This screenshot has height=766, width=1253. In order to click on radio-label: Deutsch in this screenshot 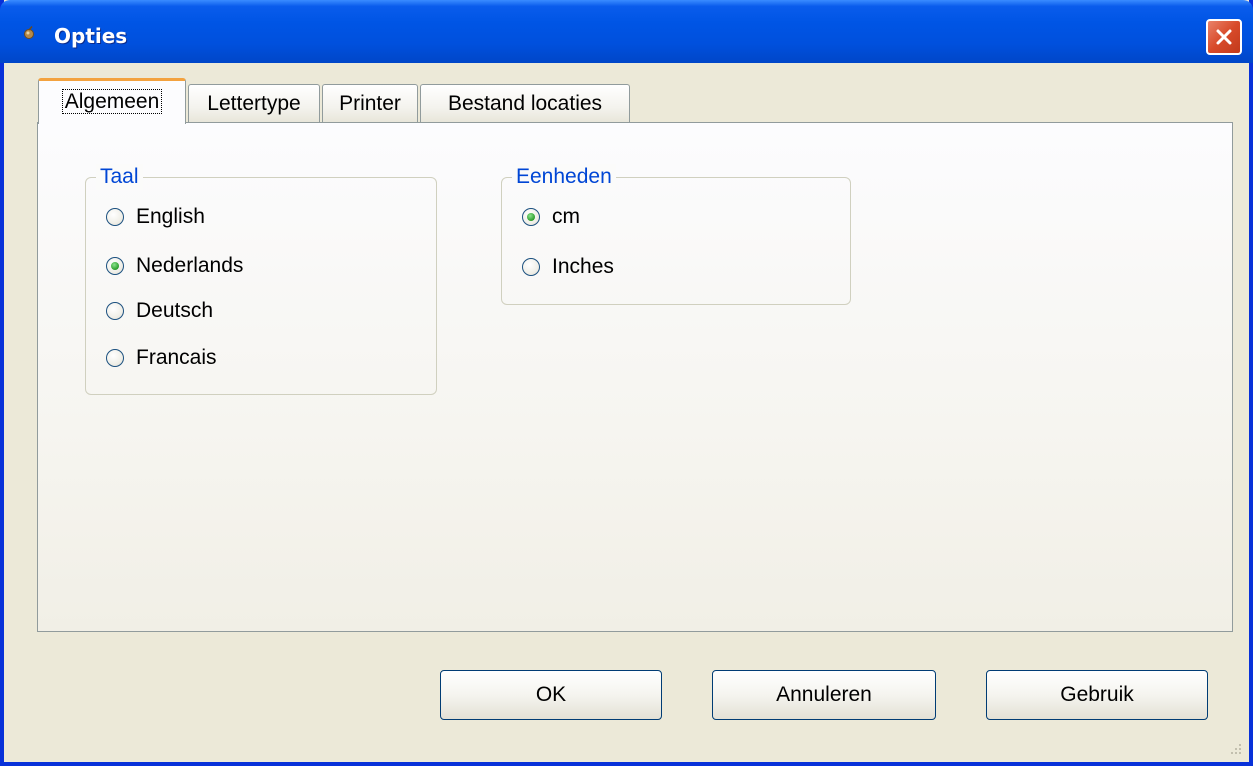, I will do `click(175, 310)`.